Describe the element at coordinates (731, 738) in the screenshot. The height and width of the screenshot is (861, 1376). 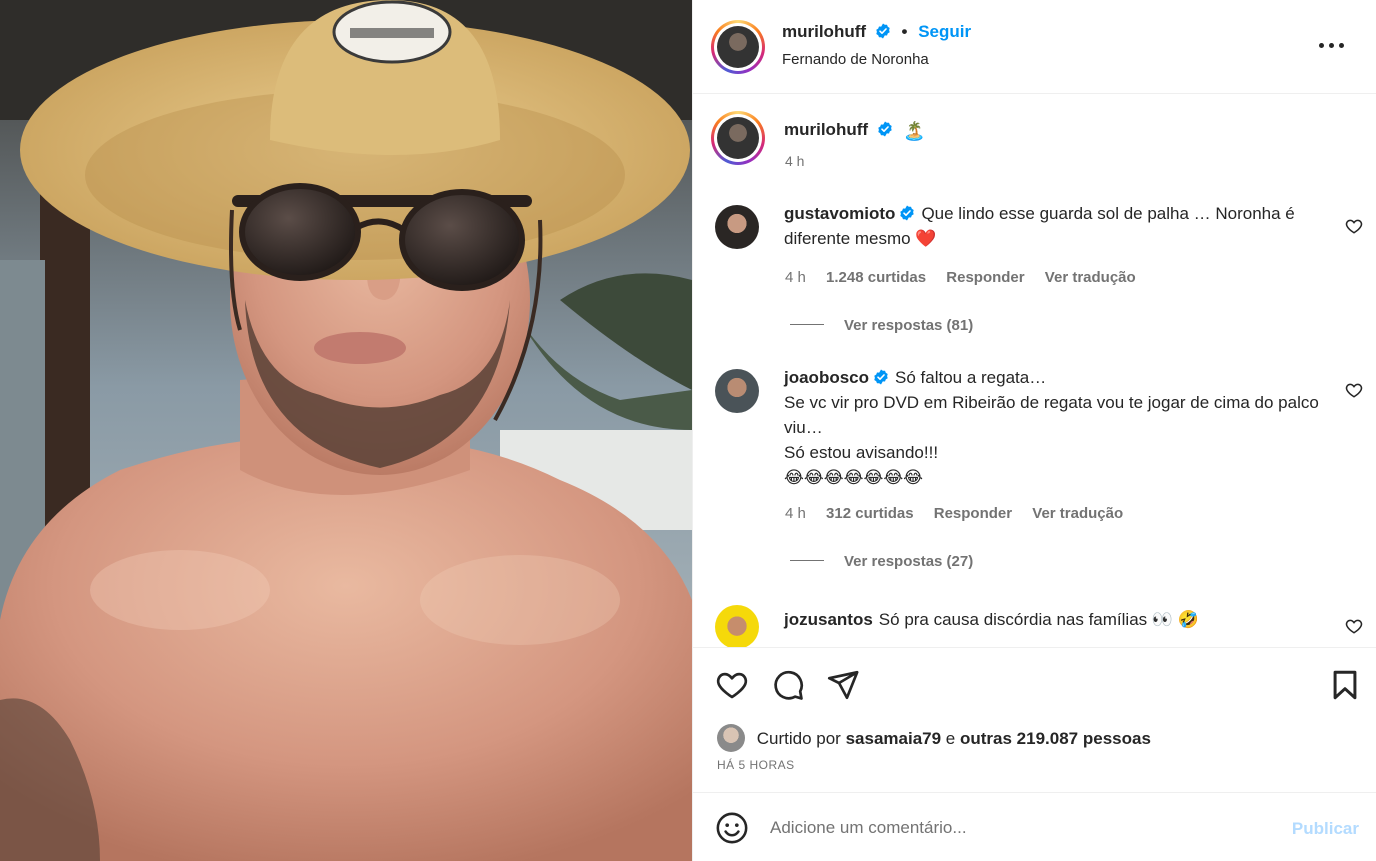
I see `liker-avatar` at that location.